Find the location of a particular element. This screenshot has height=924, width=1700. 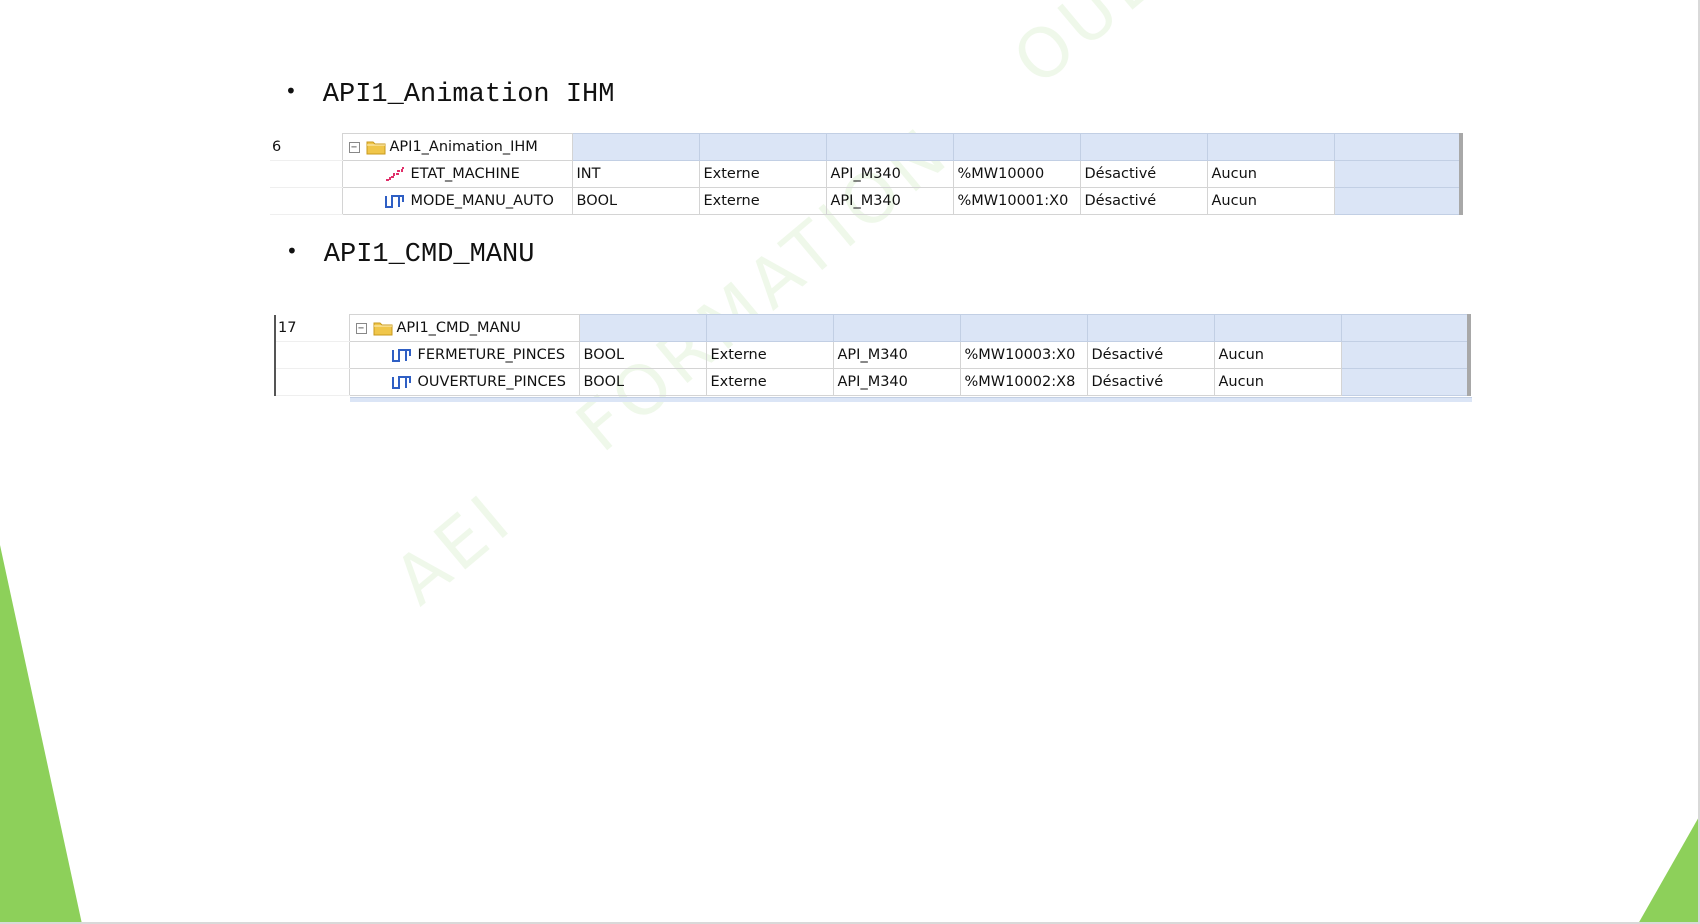

section-heading-cmd-manu: • API1_CMD_MANU is located at coordinates (410, 254).